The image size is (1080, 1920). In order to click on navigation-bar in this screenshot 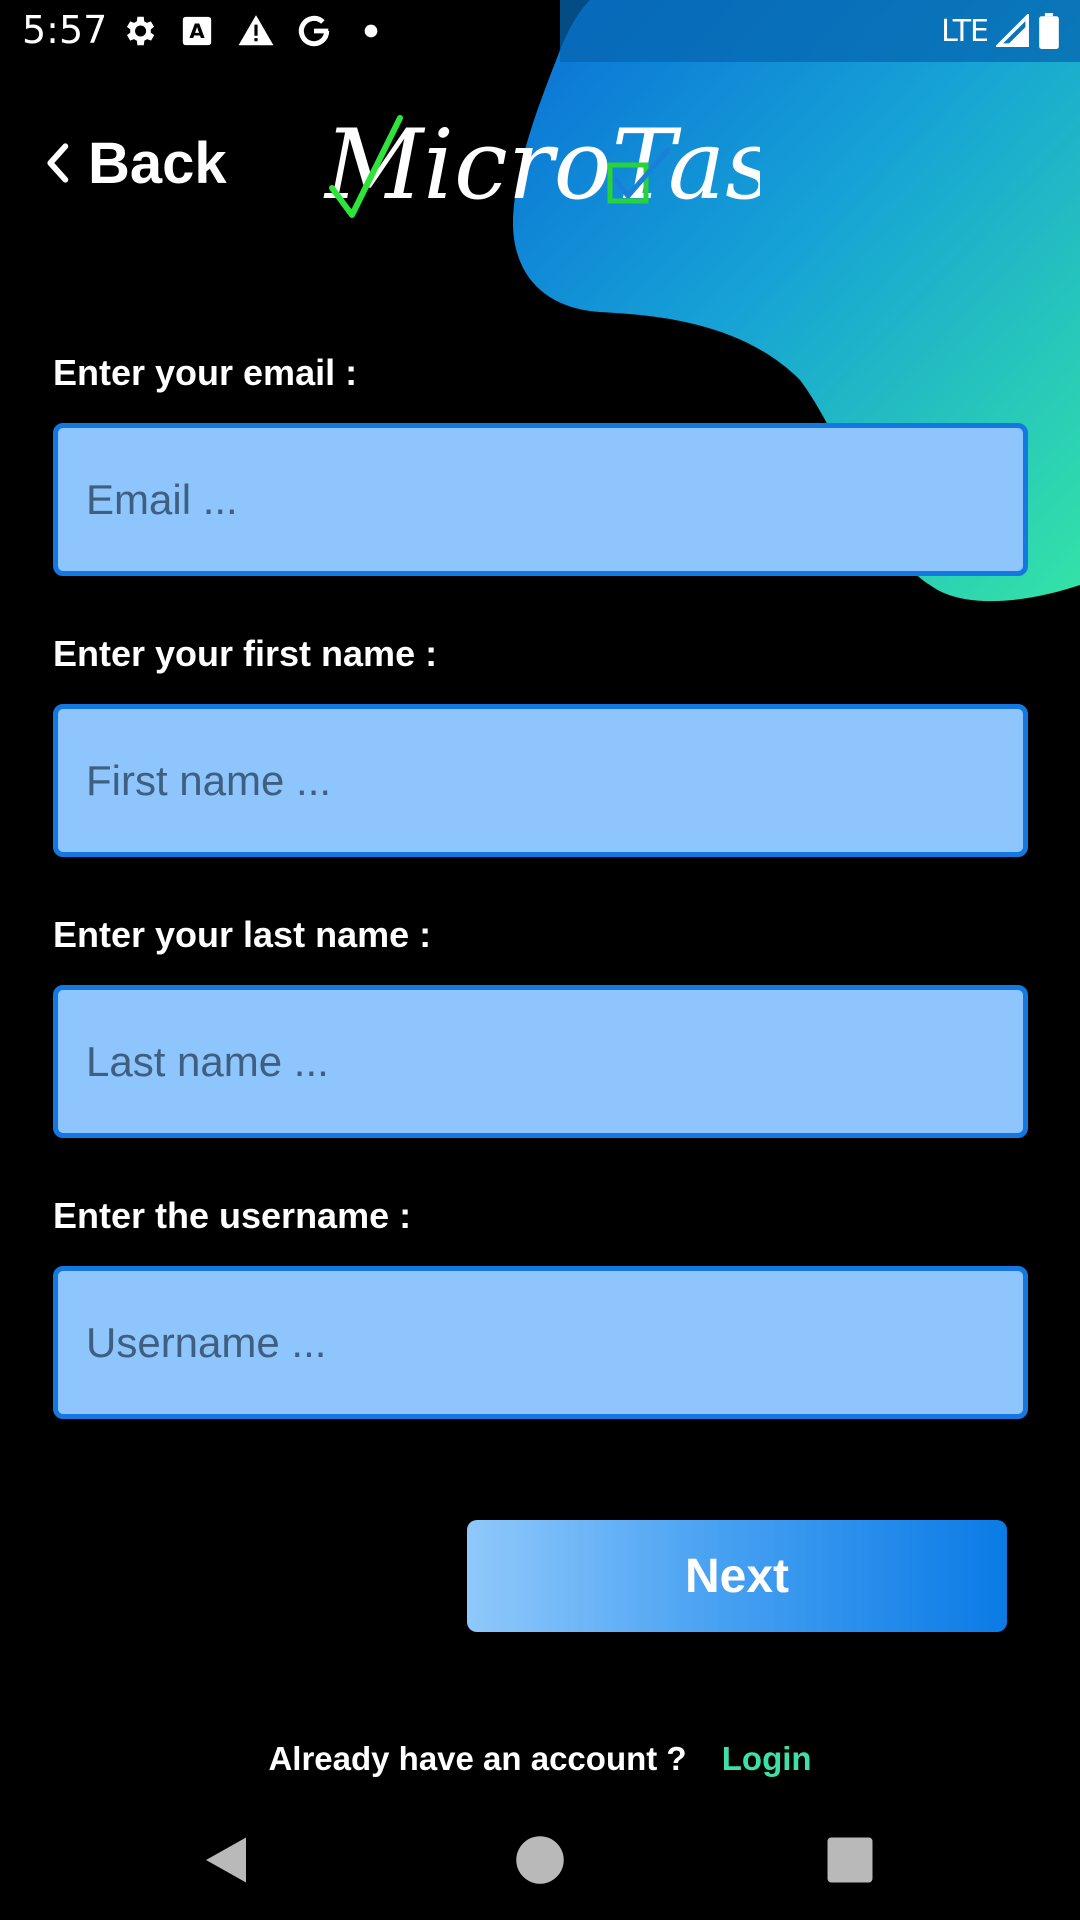, I will do `click(540, 1860)`.